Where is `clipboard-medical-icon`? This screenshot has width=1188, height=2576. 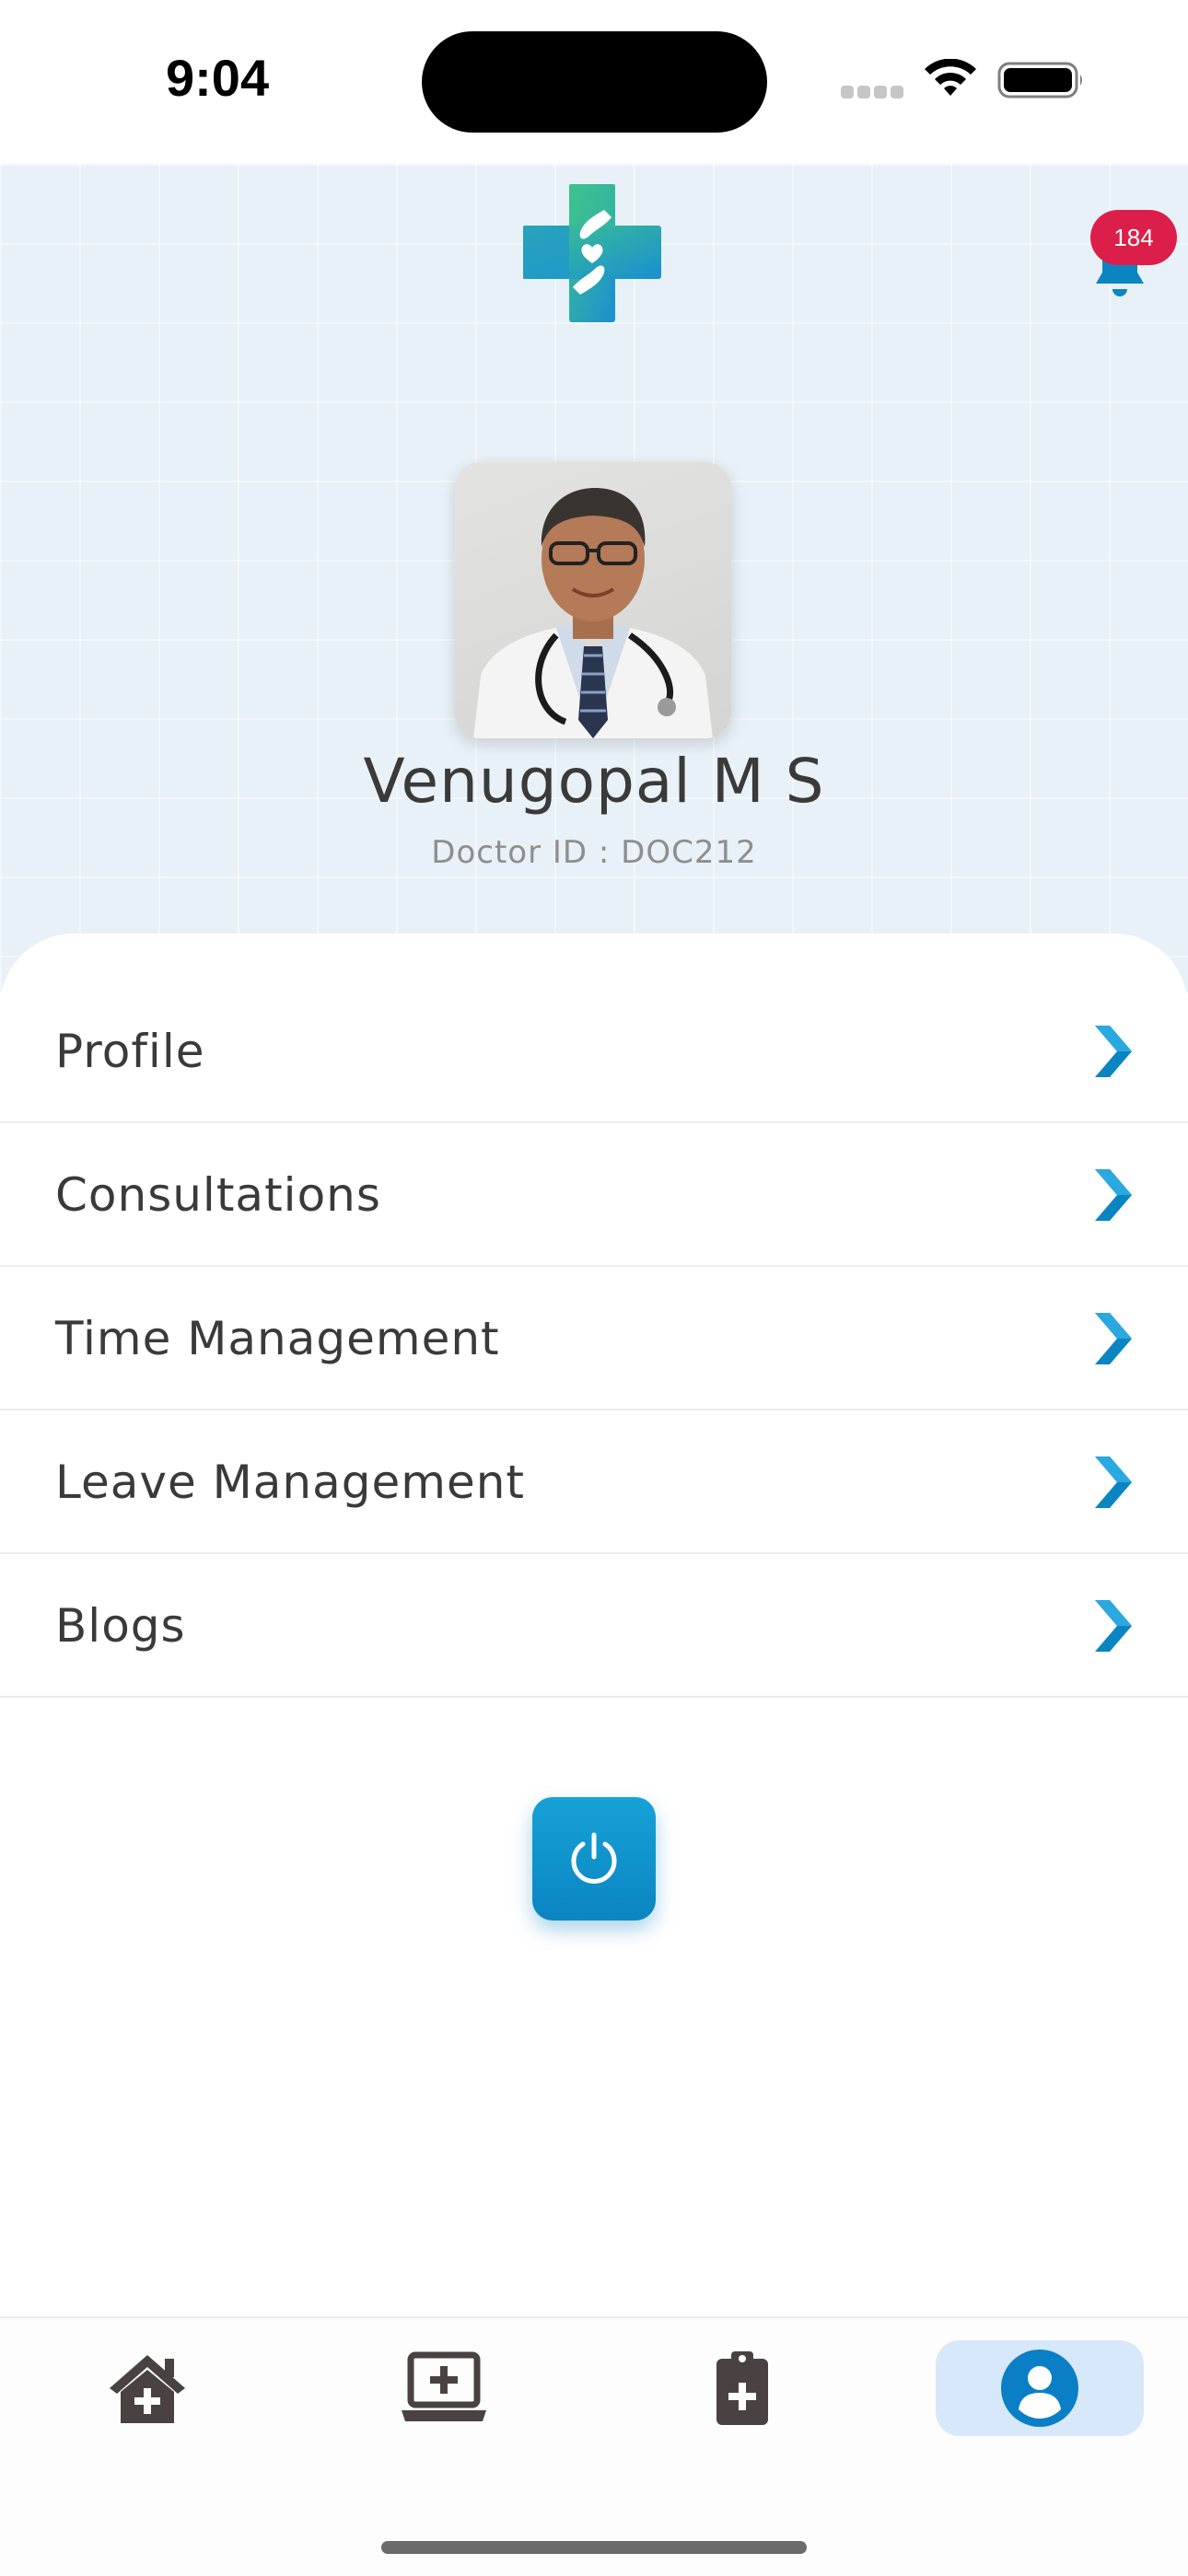
clipboard-medical-icon is located at coordinates (742, 2388).